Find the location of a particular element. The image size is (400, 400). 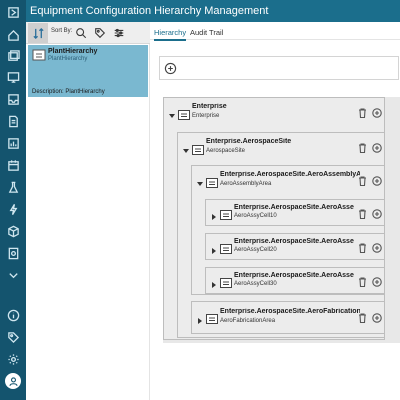

report-icon is located at coordinates (13, 143).